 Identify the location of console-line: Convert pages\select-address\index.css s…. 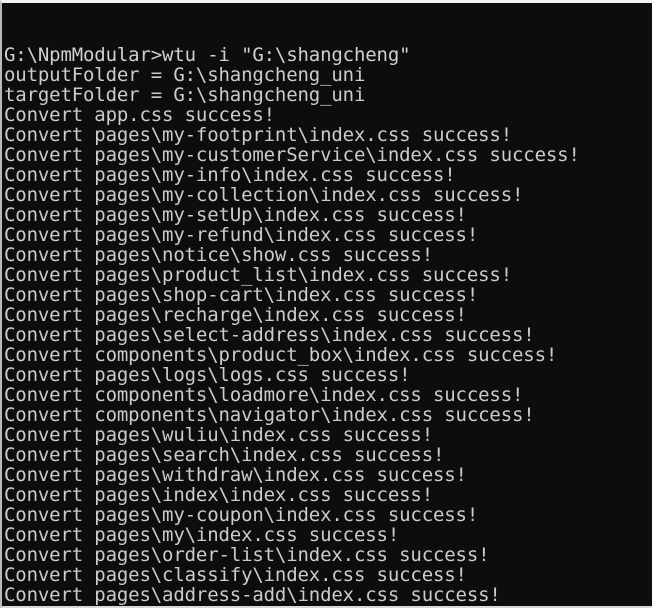
(269, 335).